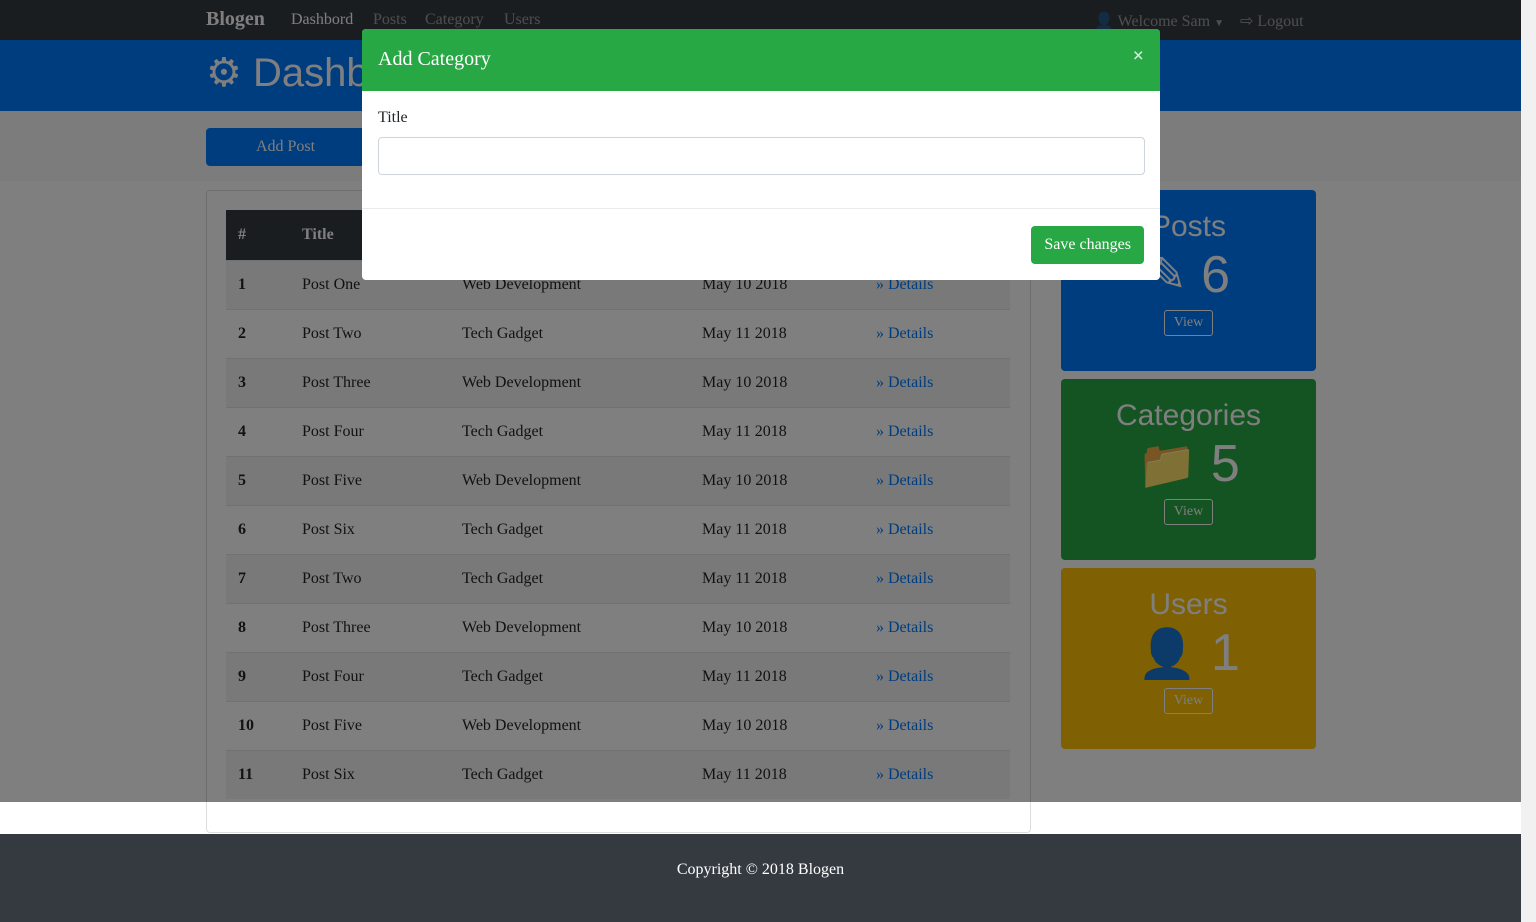  What do you see at coordinates (760, 869) in the screenshot?
I see `copyright: Copyright © 2018 Blogen` at bounding box center [760, 869].